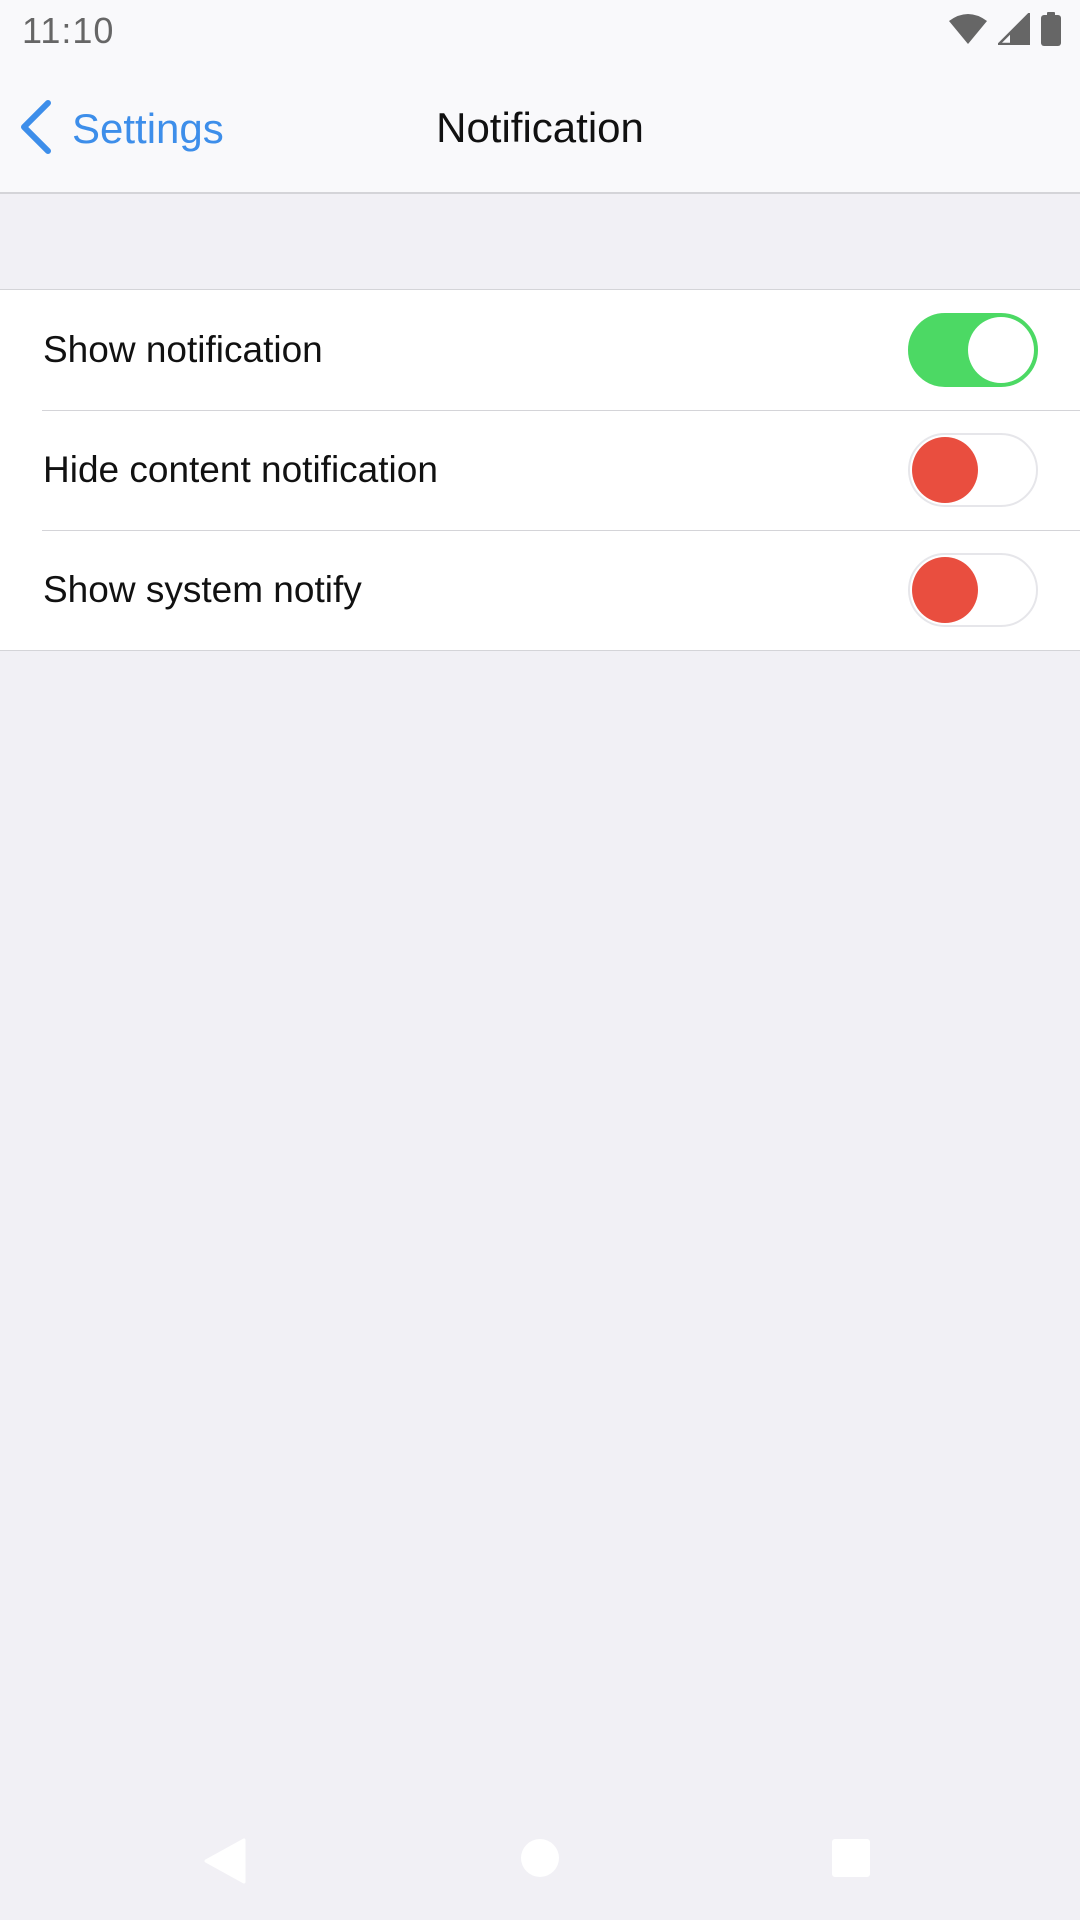 The image size is (1080, 1920). I want to click on setting-row-hide-content-notification: Hide content notification, so click(540, 470).